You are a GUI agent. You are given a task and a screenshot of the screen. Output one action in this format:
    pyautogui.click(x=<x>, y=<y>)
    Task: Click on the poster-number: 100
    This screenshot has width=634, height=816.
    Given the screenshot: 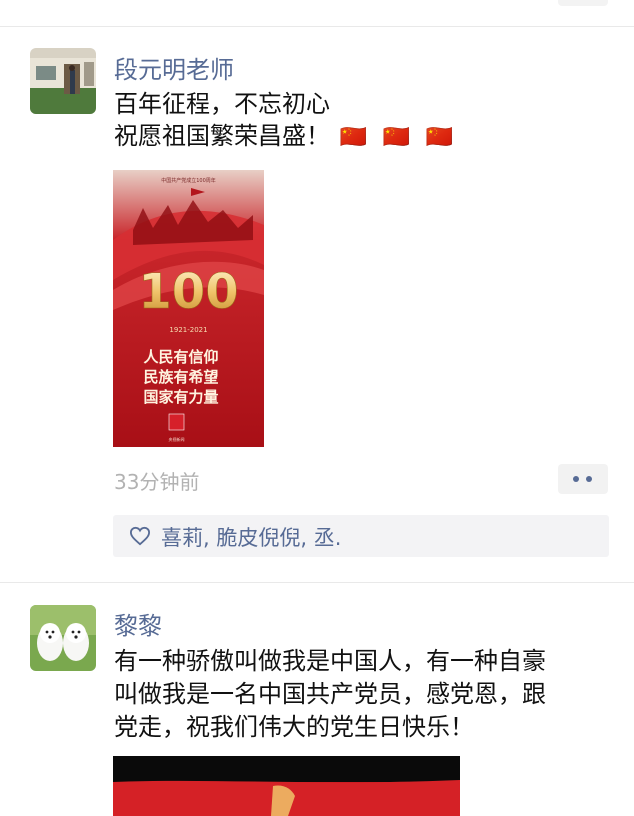 What is the action you would take?
    pyautogui.click(x=188, y=292)
    